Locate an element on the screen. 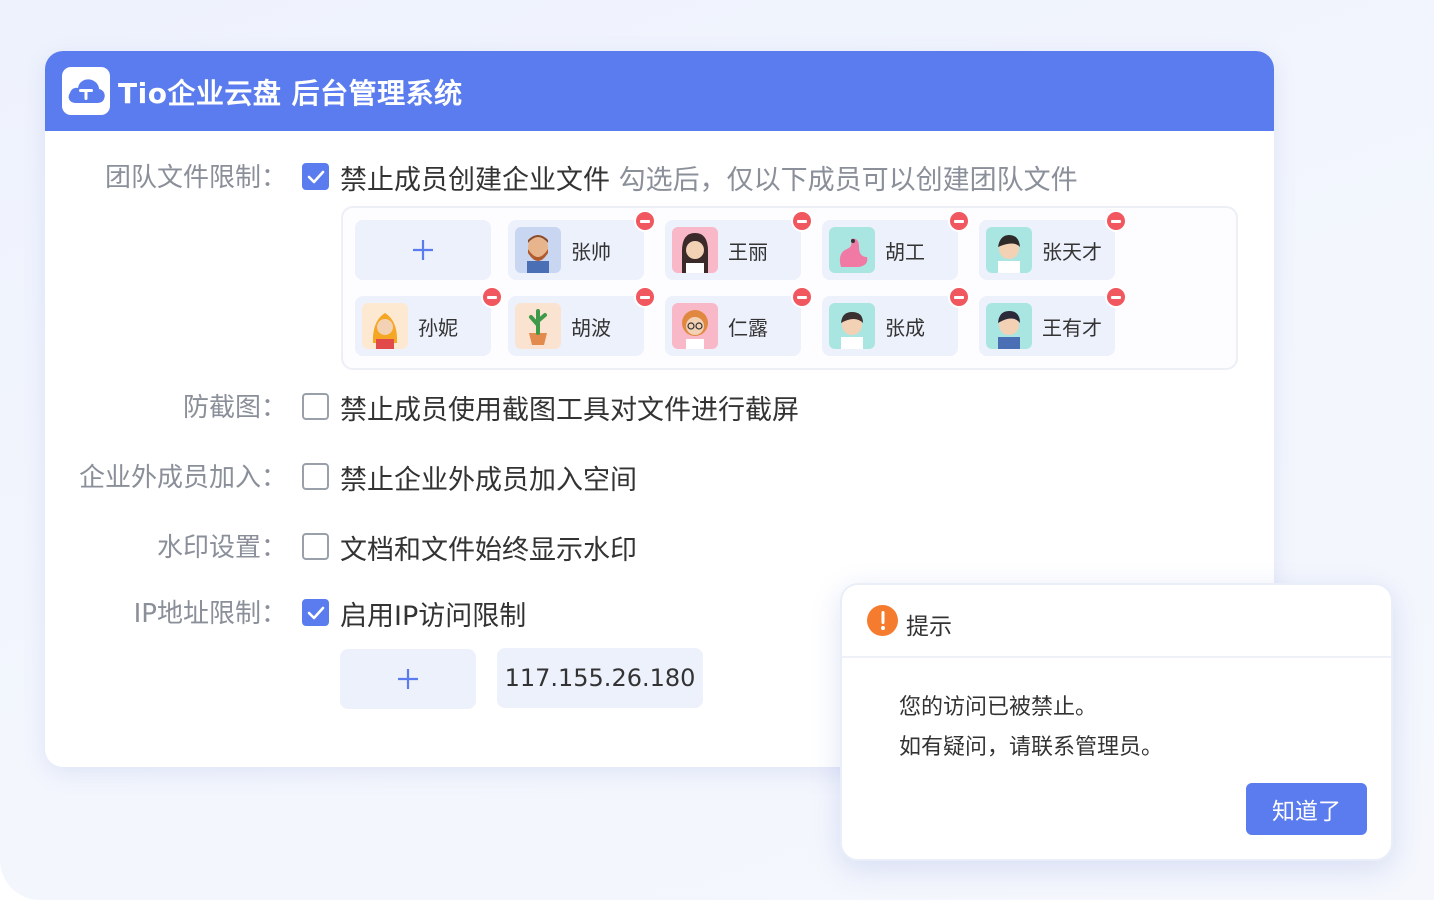 This screenshot has width=1434, height=900. team-file-label: 团队文件限制： is located at coordinates (195, 178).